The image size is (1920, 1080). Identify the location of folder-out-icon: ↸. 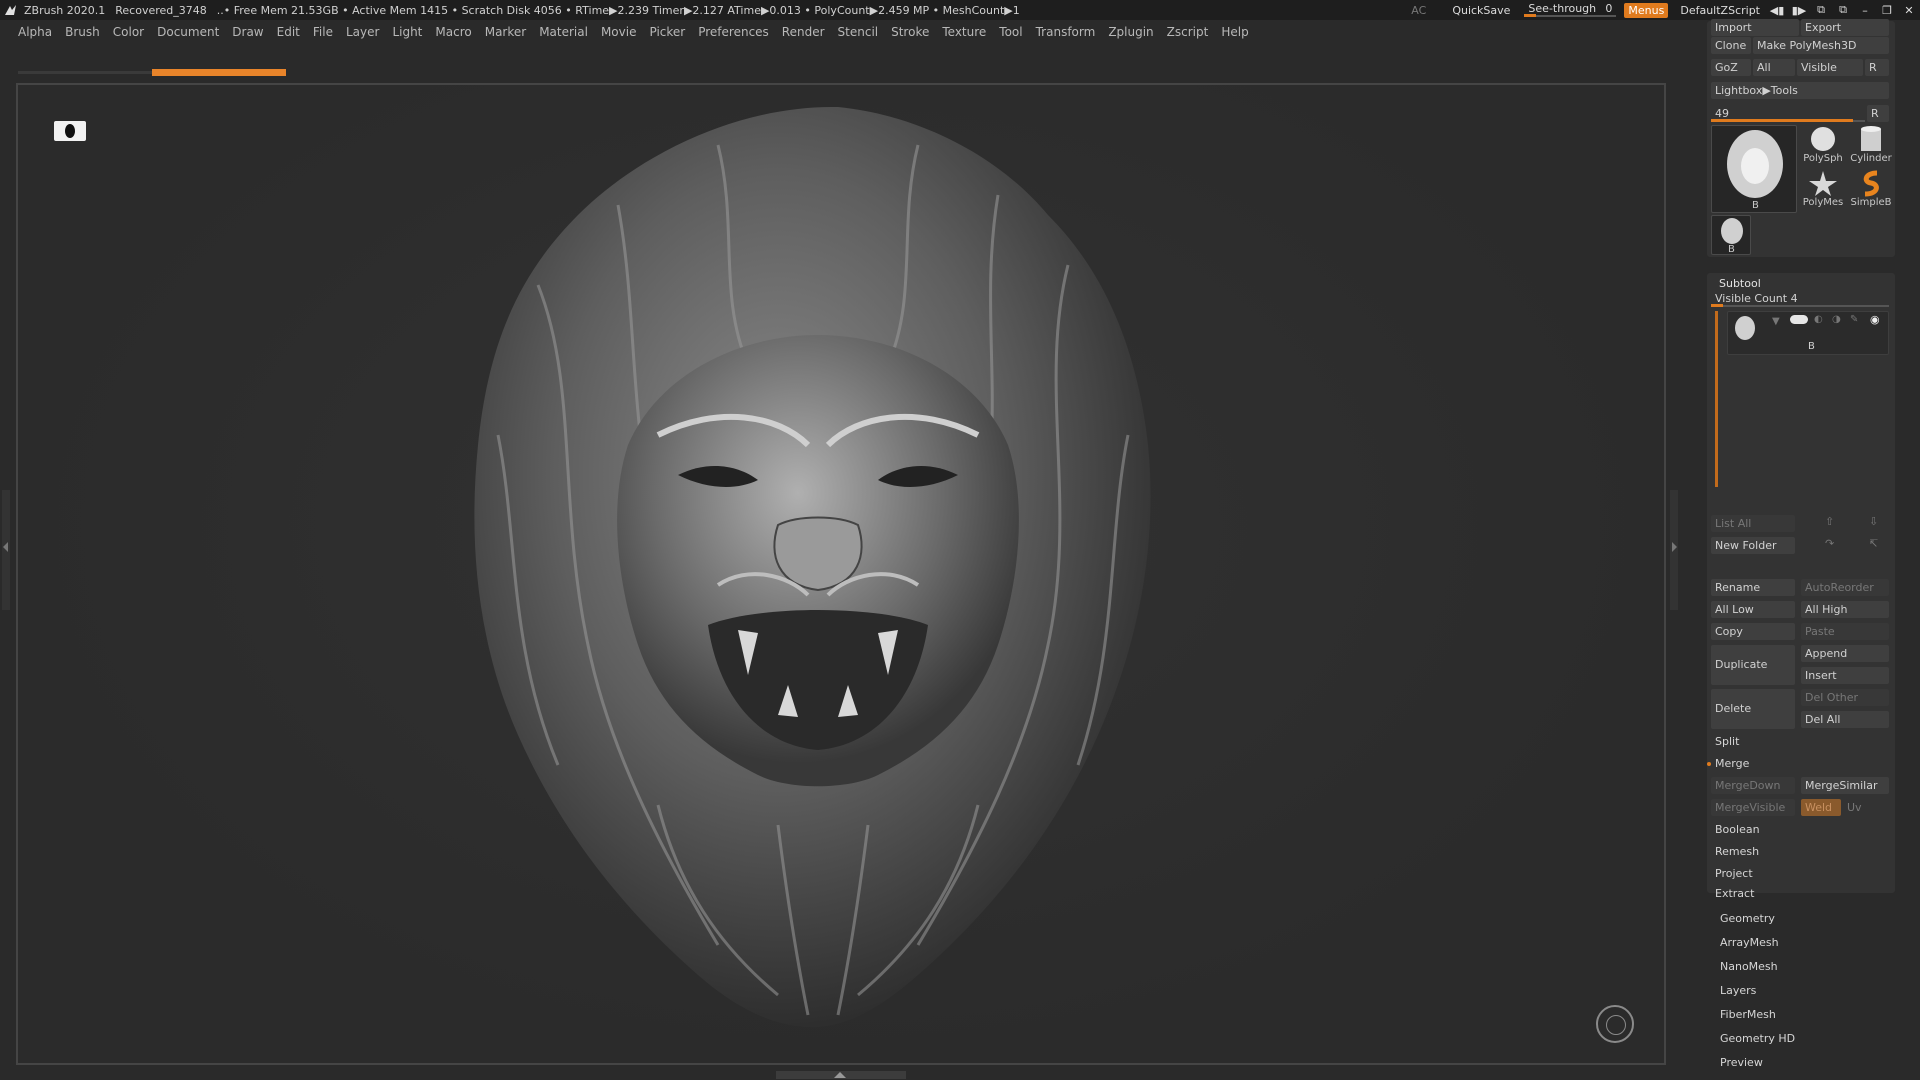
(1873, 543).